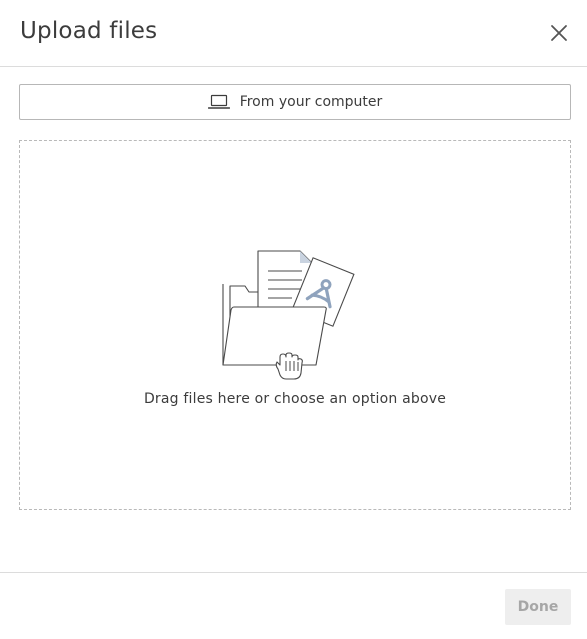 This screenshot has width=587, height=639. I want to click on folder-documents-illustration, so click(288, 315).